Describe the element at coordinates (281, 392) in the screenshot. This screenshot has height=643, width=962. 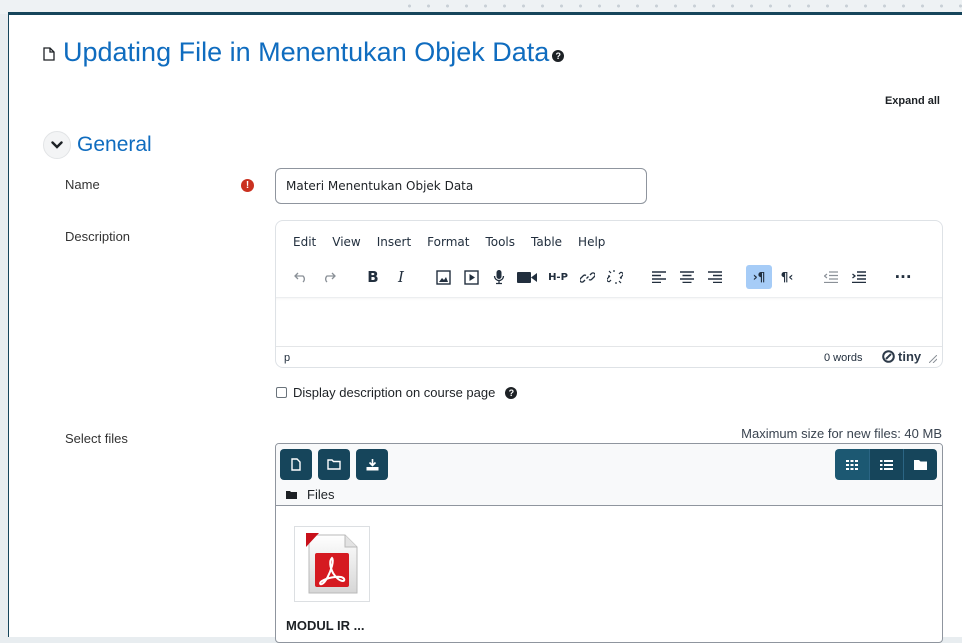
I see `display-description-checkbox` at that location.